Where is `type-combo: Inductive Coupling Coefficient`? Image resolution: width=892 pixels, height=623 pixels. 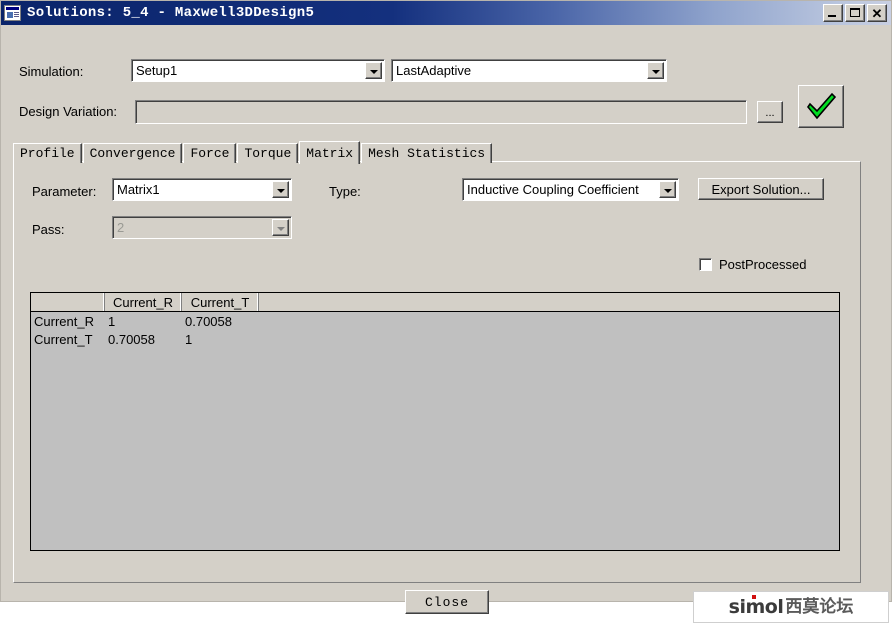
type-combo: Inductive Coupling Coefficient is located at coordinates (570, 189).